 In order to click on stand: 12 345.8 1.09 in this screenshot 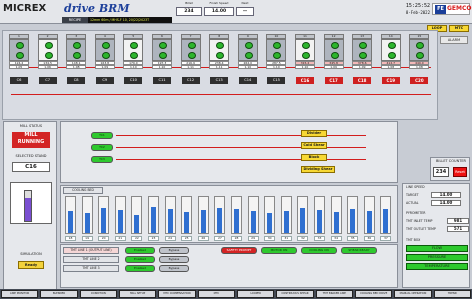, I will do `click(333, 53)`.